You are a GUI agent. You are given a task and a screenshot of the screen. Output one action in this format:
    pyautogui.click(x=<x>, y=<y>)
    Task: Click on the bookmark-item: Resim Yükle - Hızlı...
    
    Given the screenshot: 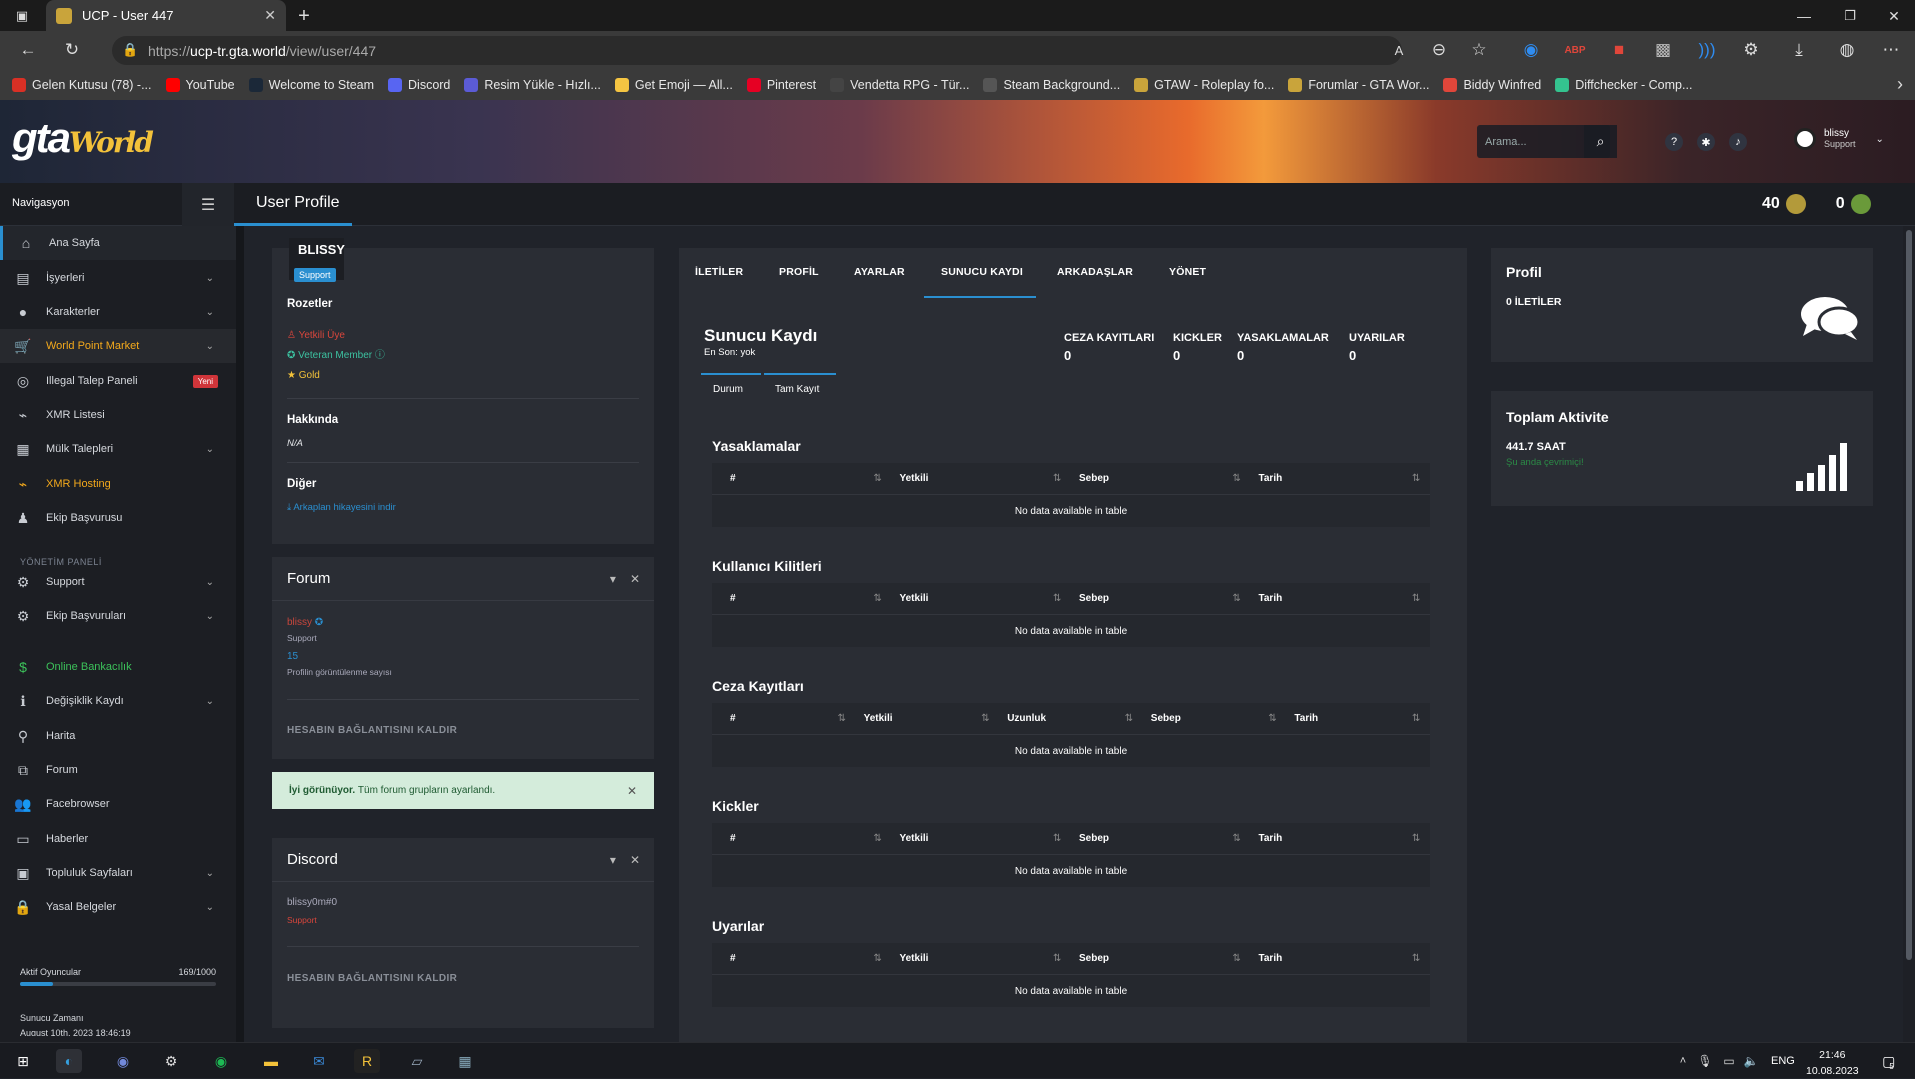 What is the action you would take?
    pyautogui.click(x=532, y=85)
    